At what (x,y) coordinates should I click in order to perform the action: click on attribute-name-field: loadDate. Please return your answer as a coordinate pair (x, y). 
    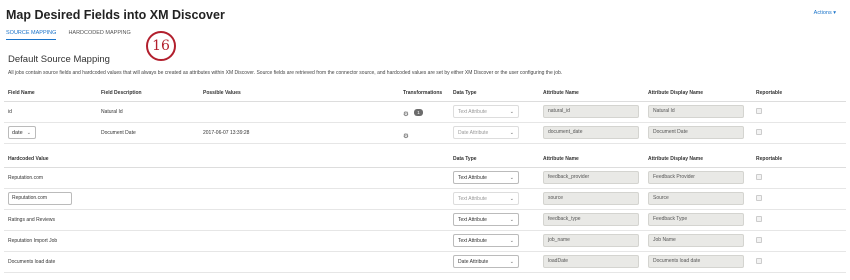
    Looking at the image, I should click on (591, 261).